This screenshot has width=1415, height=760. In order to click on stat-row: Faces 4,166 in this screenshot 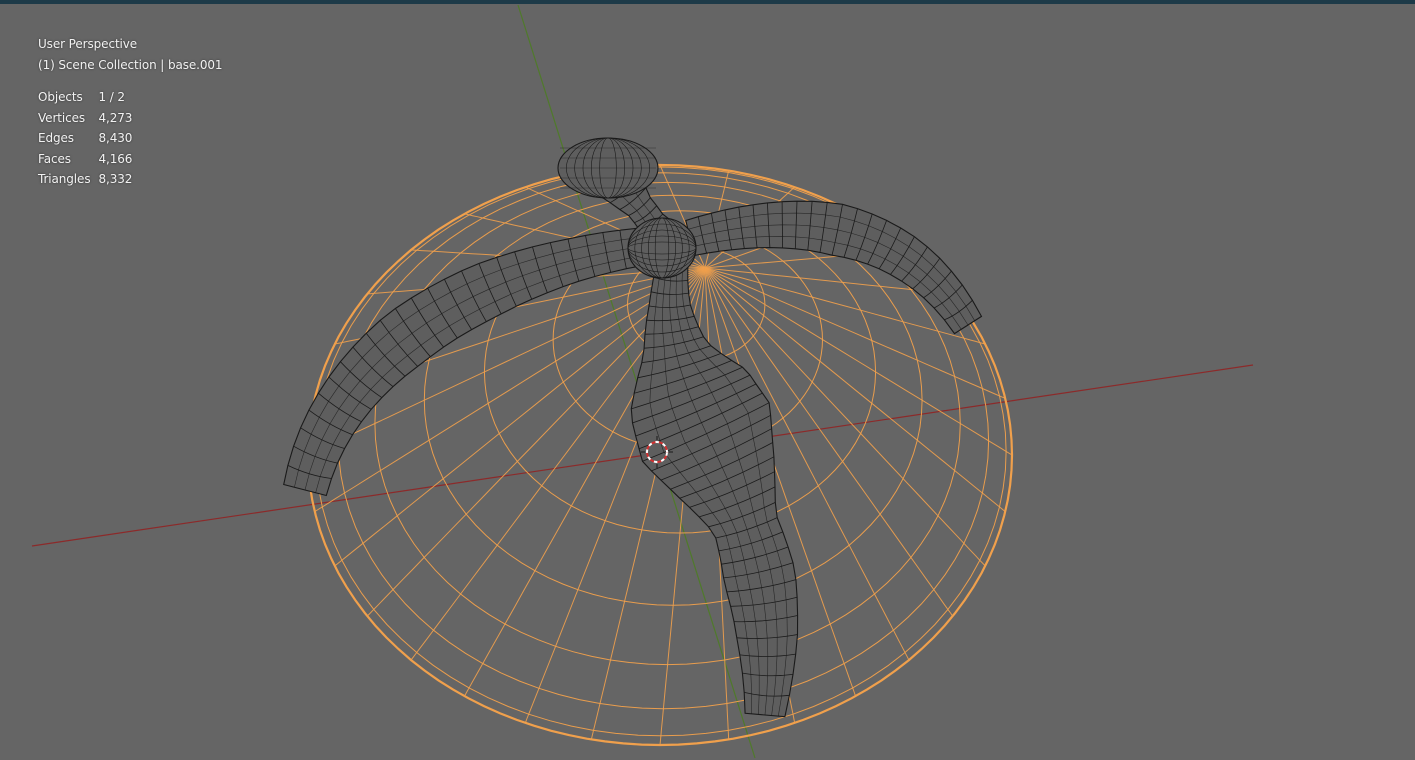, I will do `click(85, 159)`.